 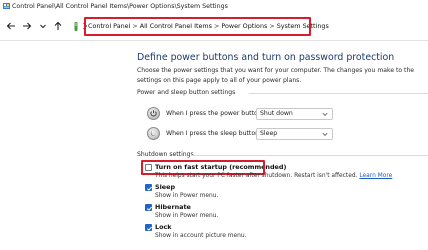 I want to click on sleep-option-label: Sleep, so click(x=165, y=187).